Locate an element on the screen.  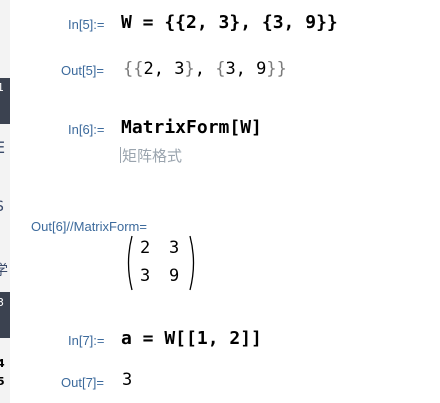
strip-fragment-1: 1 is located at coordinates (2, 87).